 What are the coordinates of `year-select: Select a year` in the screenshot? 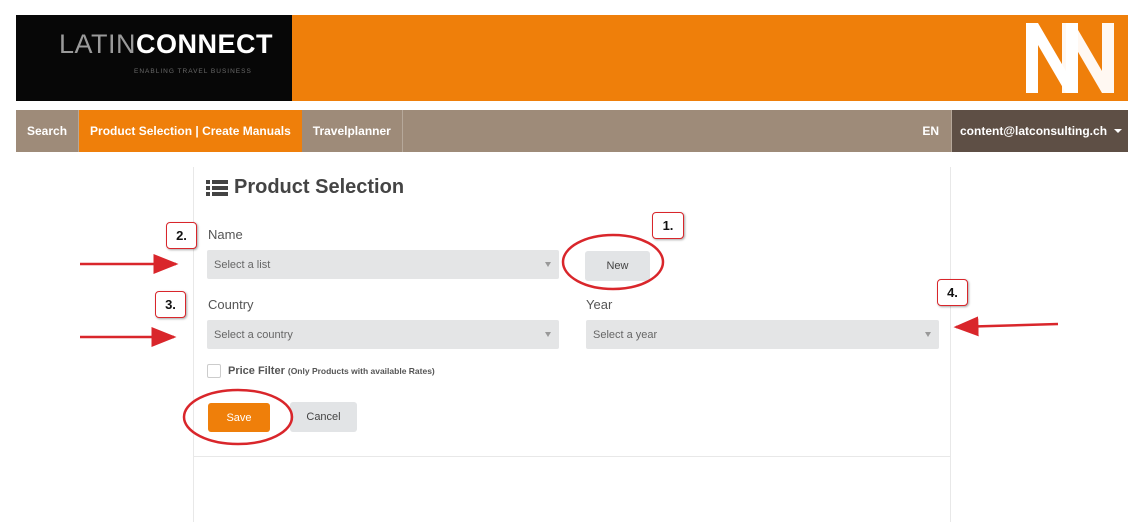 It's located at (762, 334).